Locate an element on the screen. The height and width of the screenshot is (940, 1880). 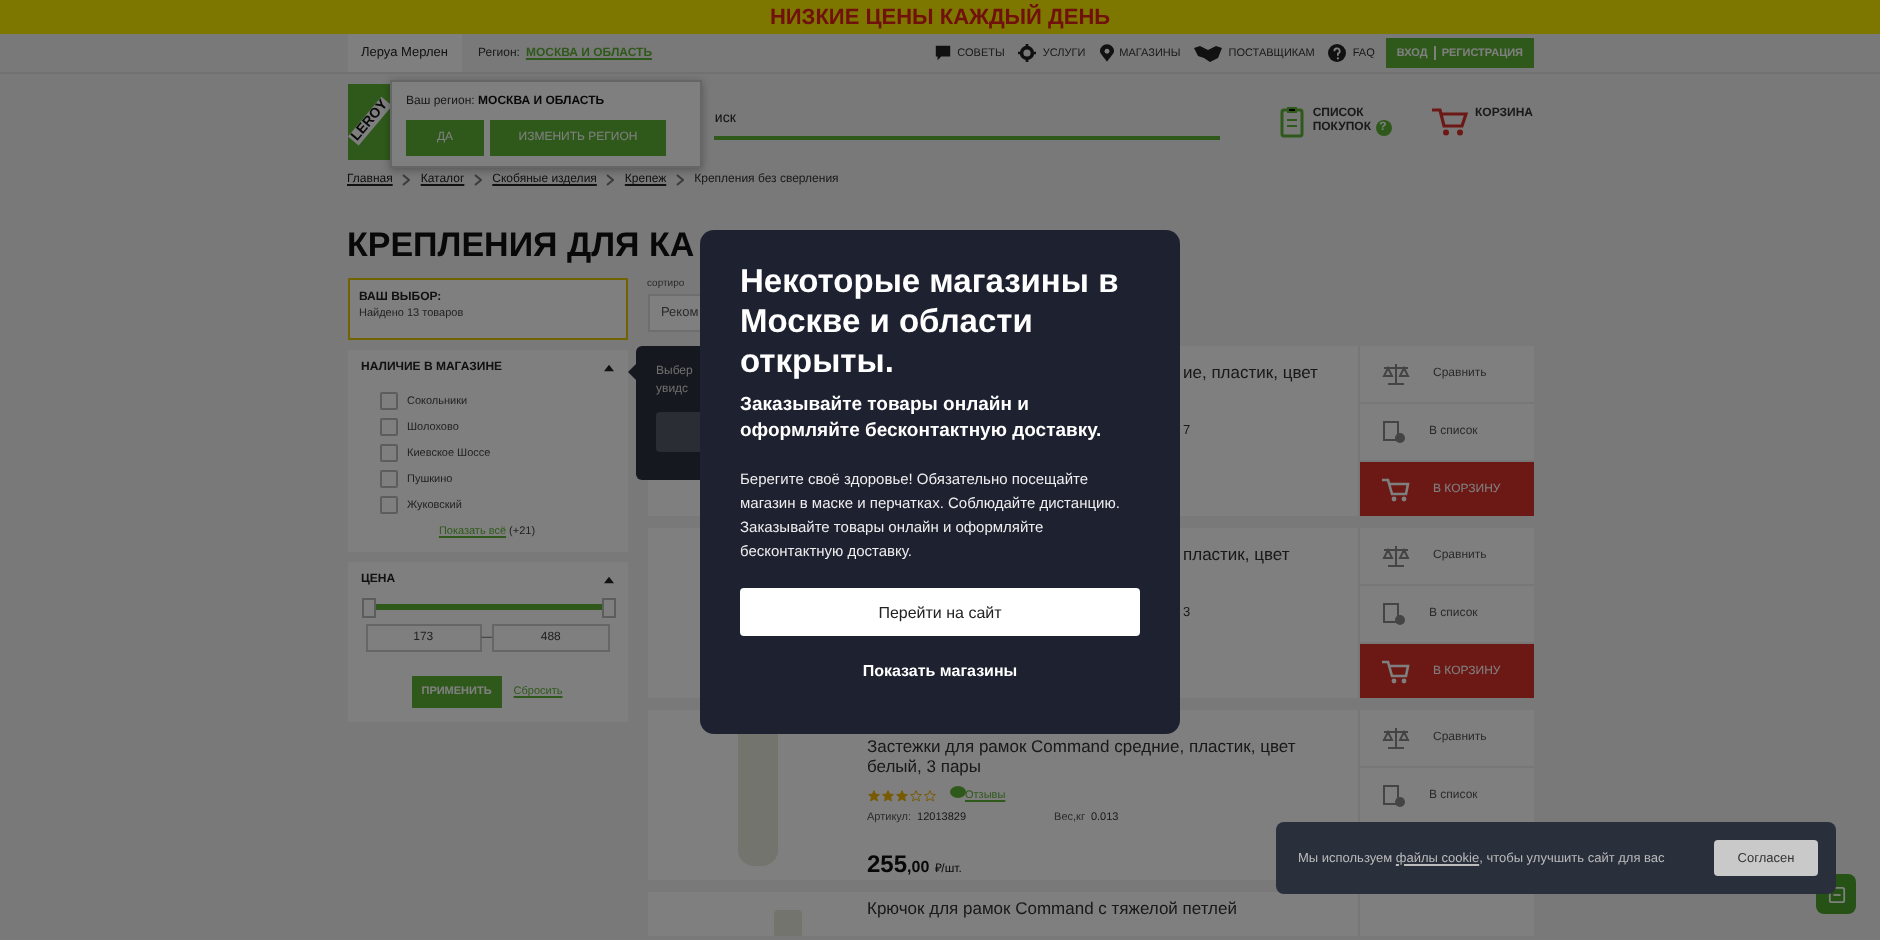
product-title: Застежки для рамок Command средние, пластик, цвет белый, 3 пары is located at coordinates (1106, 756).